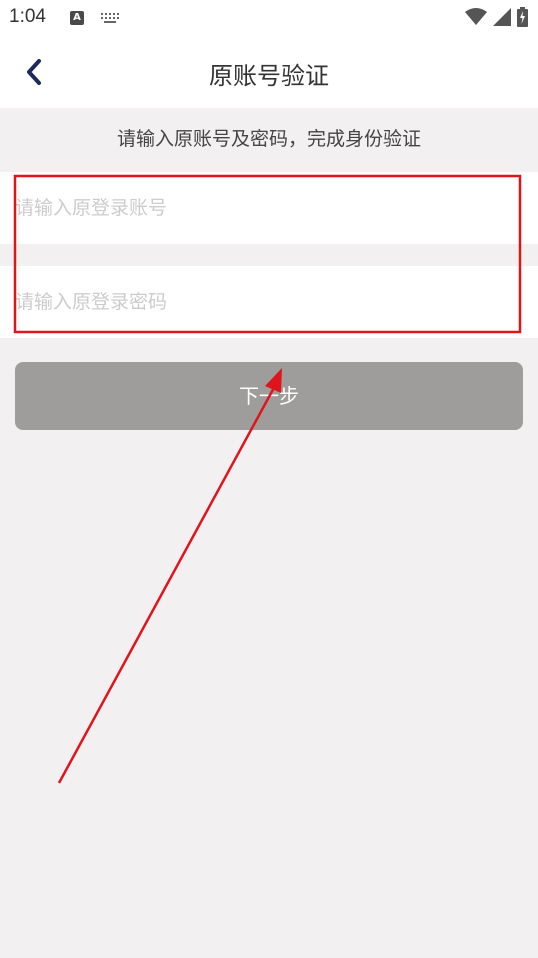  I want to click on account-field-container, so click(269, 208).